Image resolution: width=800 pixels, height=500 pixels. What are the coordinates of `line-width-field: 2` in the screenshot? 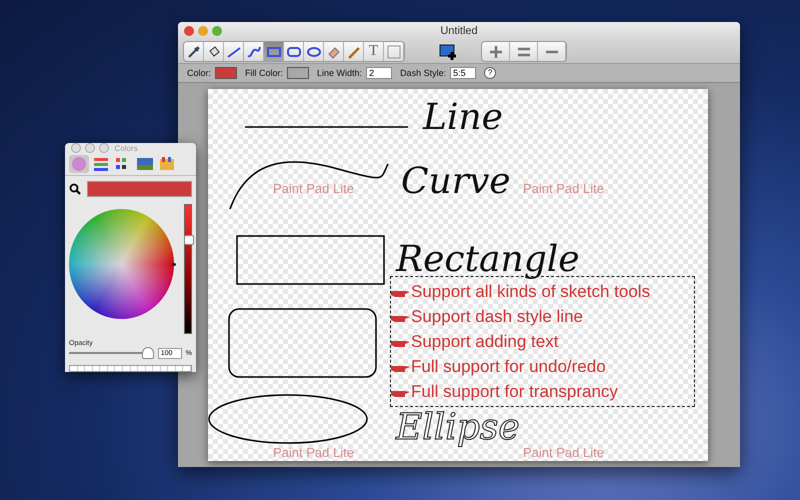 It's located at (379, 72).